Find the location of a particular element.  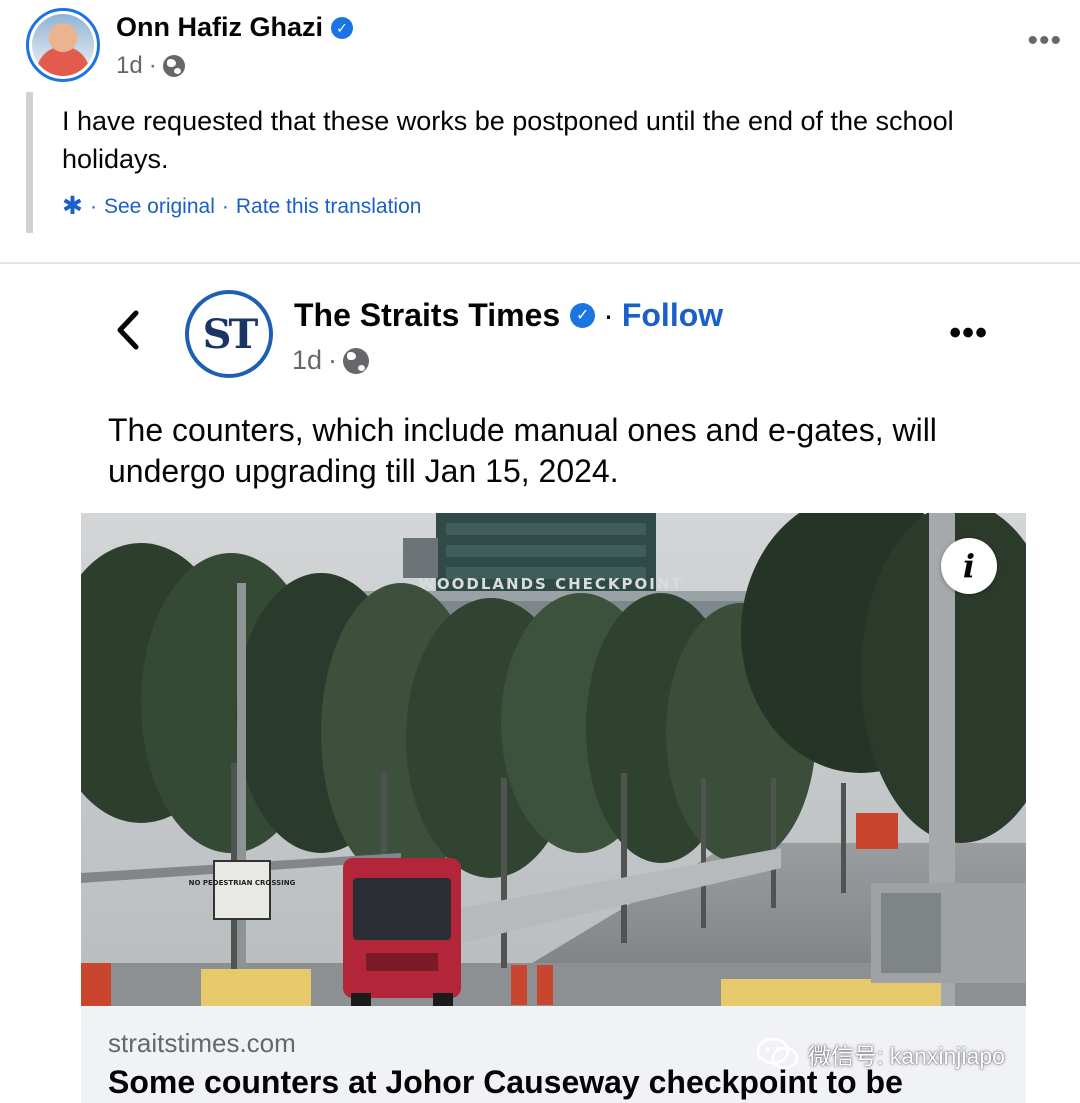

post-meta: 1d · is located at coordinates (150, 66).